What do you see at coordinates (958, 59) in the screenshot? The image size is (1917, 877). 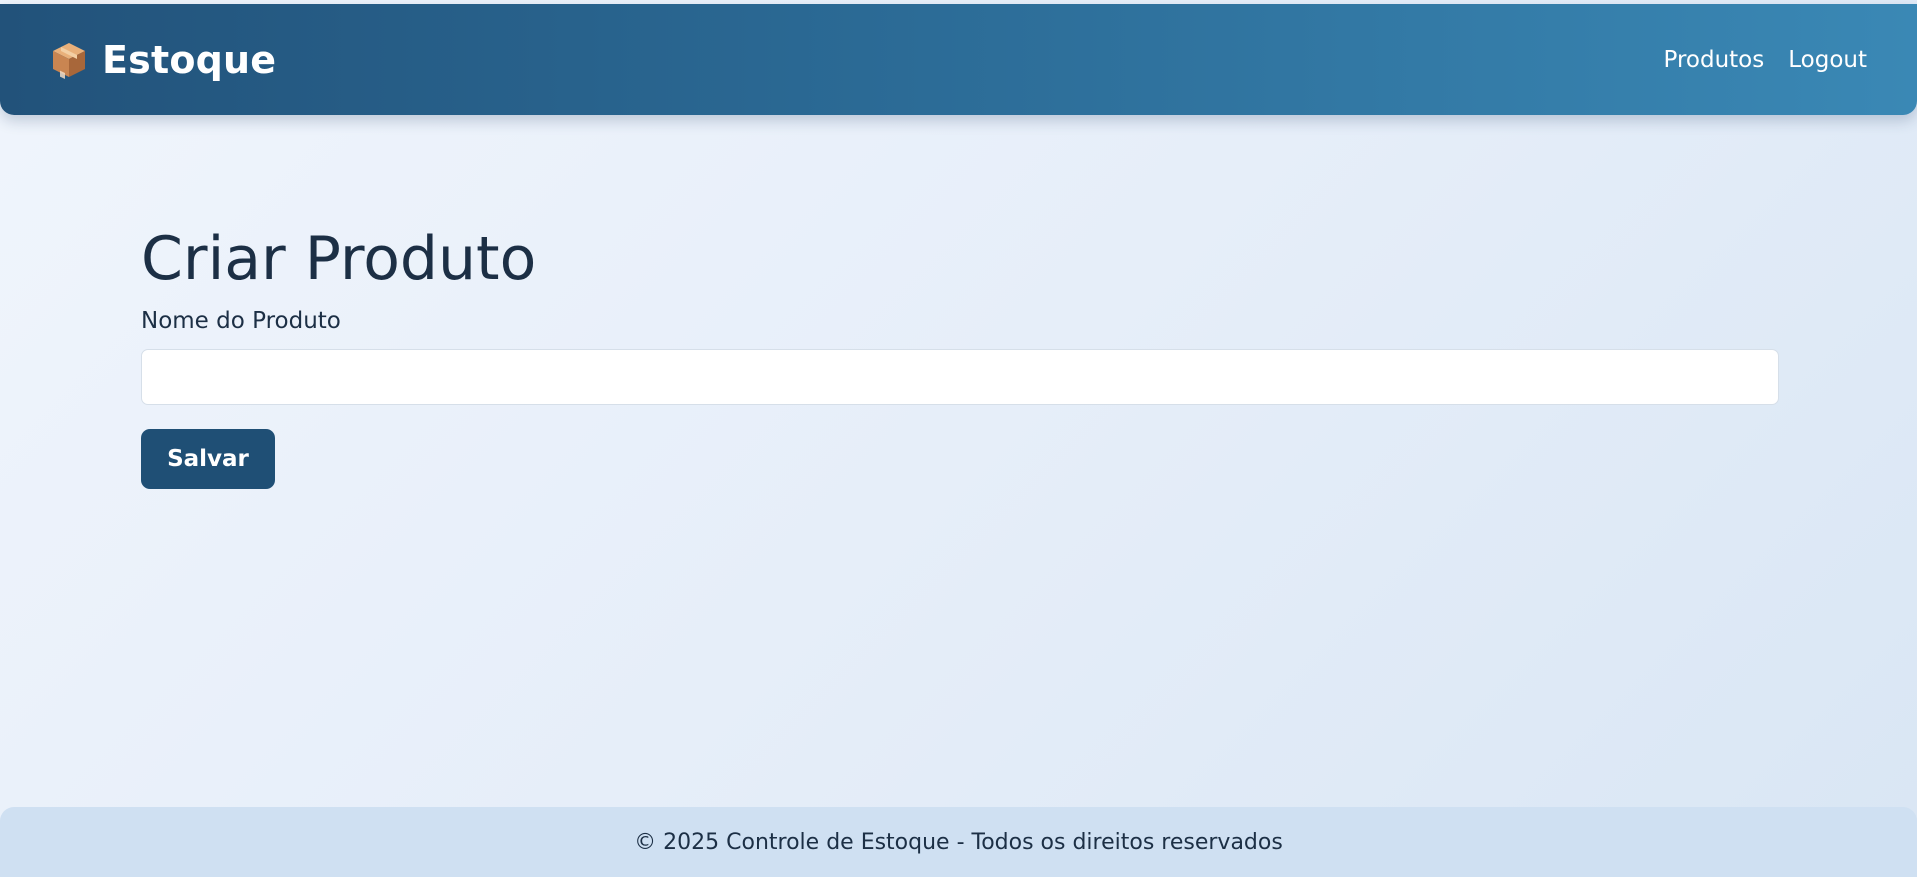 I see `navbar: Estoque Produtos Logout` at bounding box center [958, 59].